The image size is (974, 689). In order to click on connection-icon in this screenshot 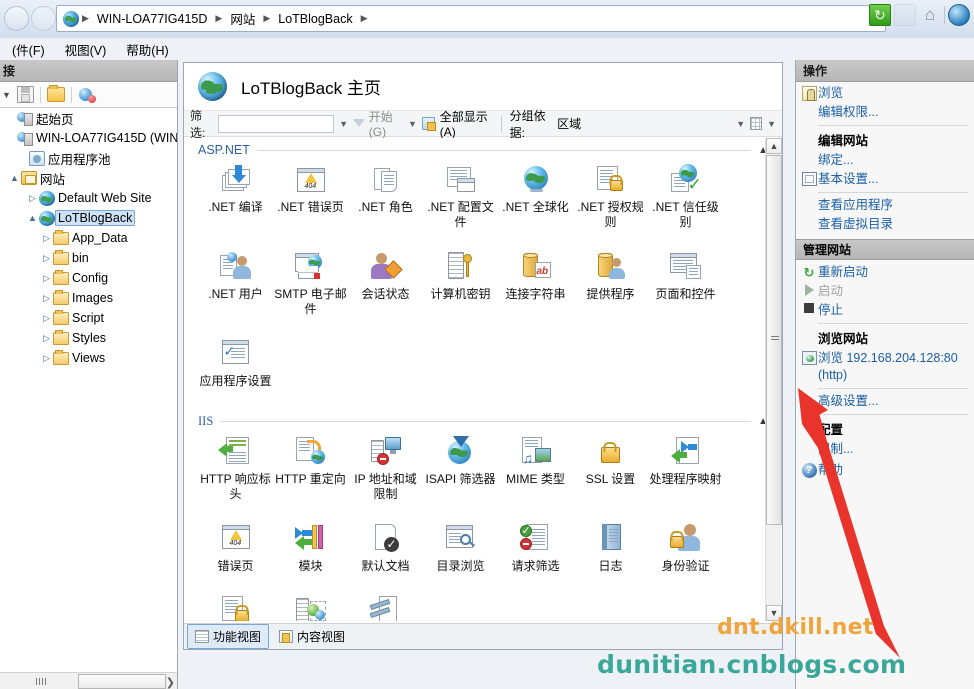, I will do `click(87, 95)`.